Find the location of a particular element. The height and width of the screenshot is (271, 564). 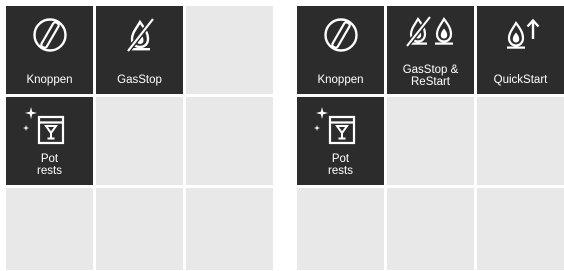

feature-tile-gasstop: GasStop is located at coordinates (139, 50).